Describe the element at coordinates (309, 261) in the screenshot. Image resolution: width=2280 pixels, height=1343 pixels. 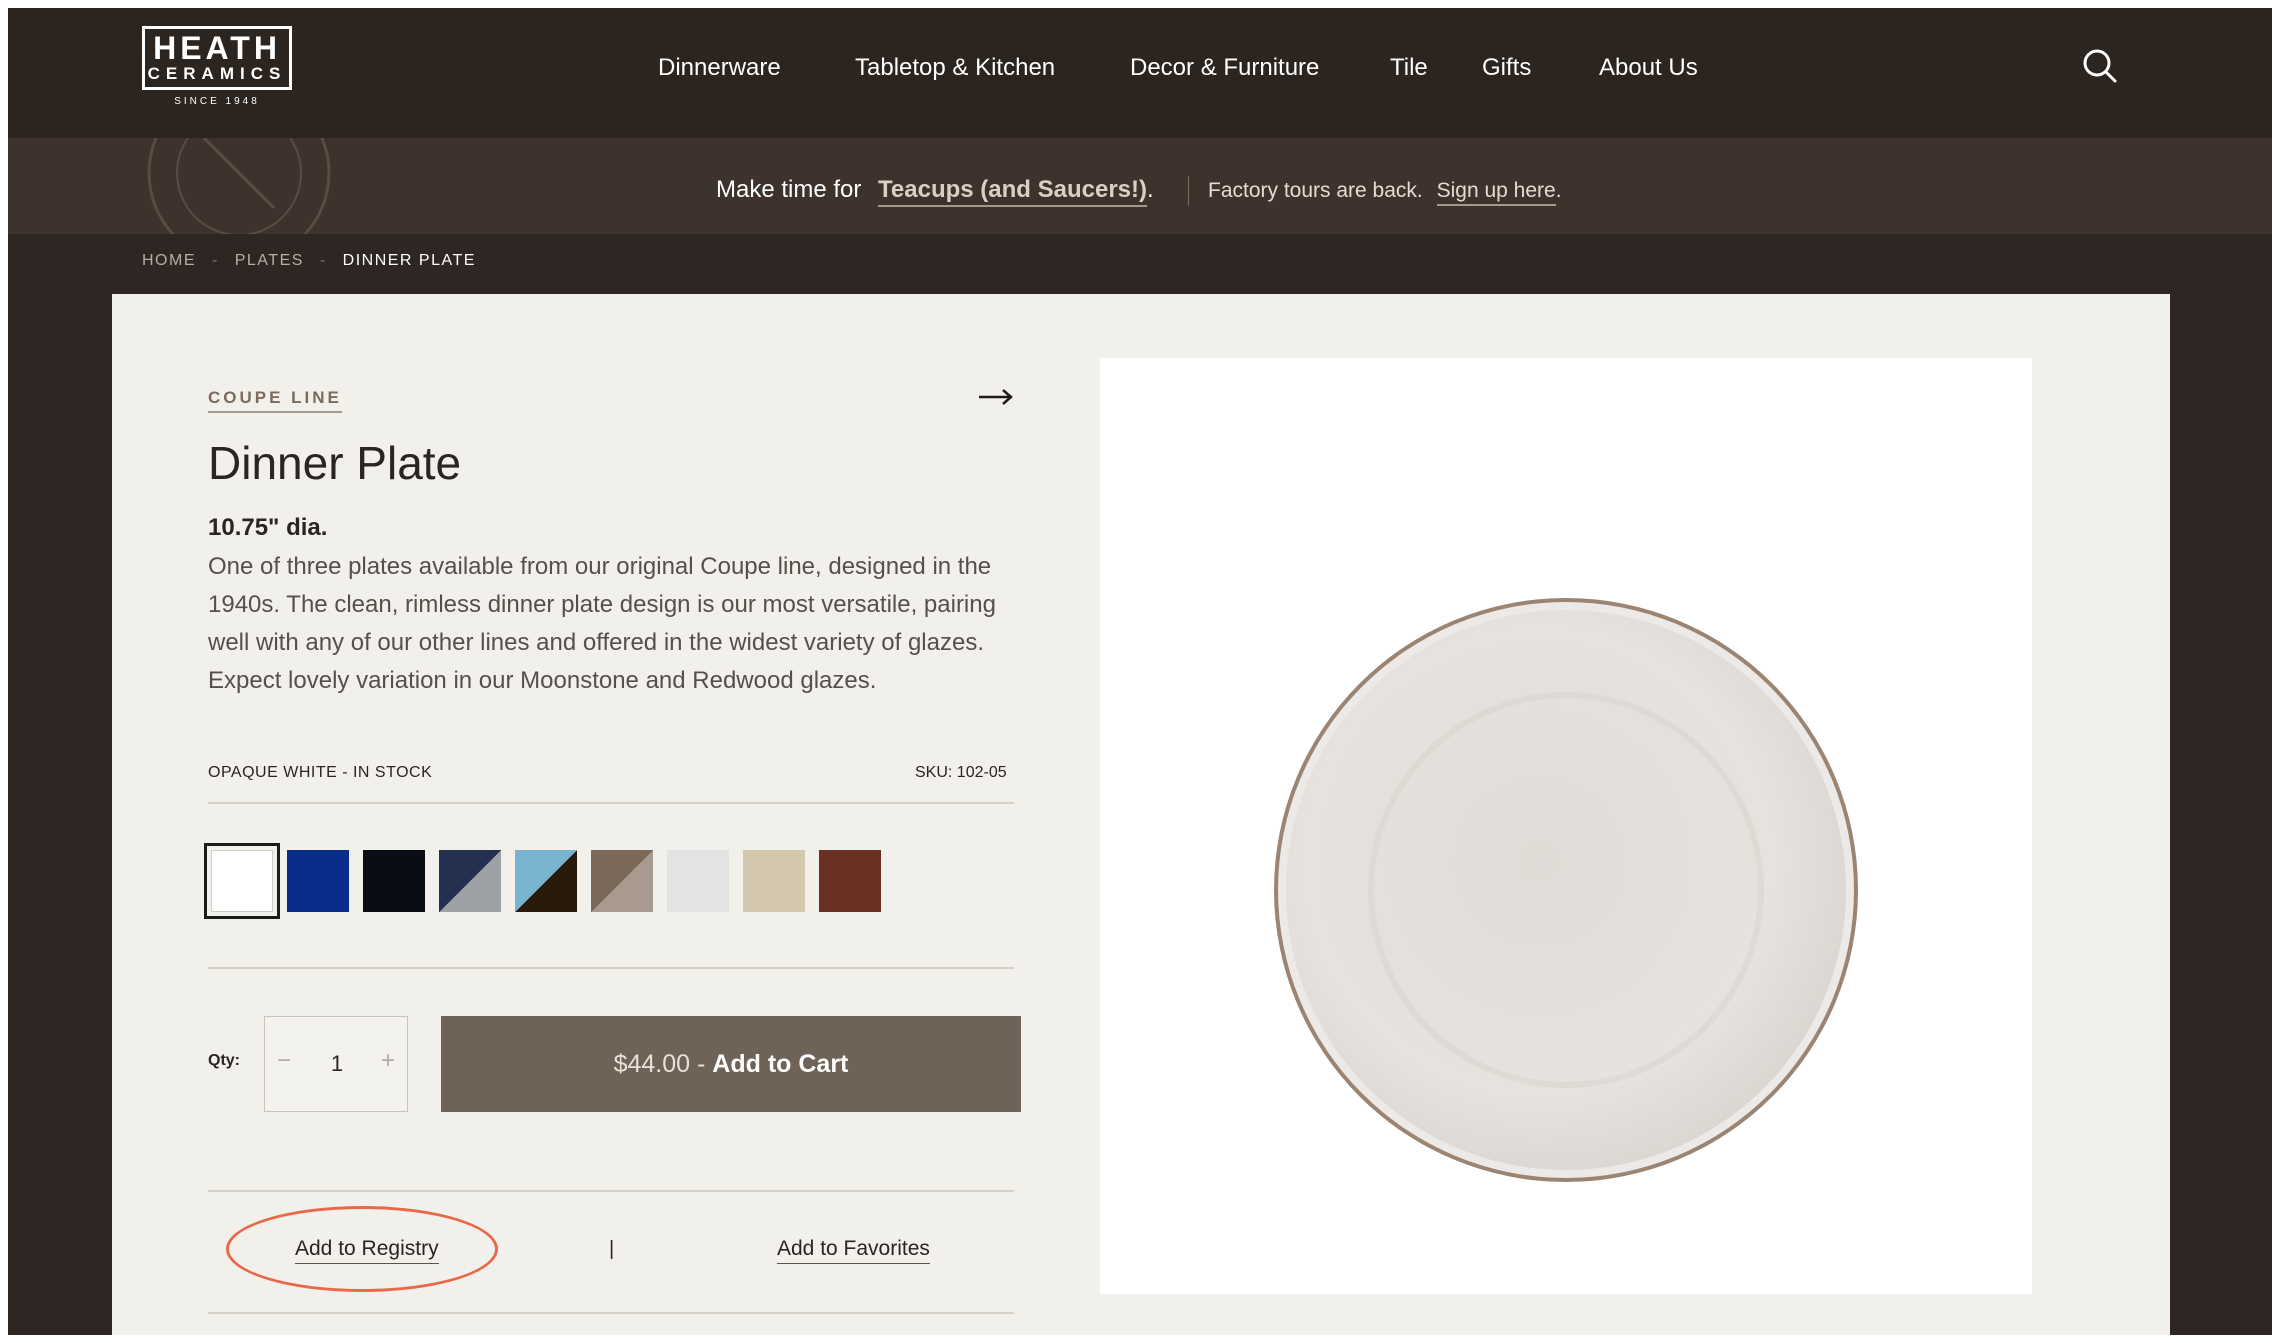
I see `breadcrumb: HOME - PLATES - DINNER PLATE` at that location.